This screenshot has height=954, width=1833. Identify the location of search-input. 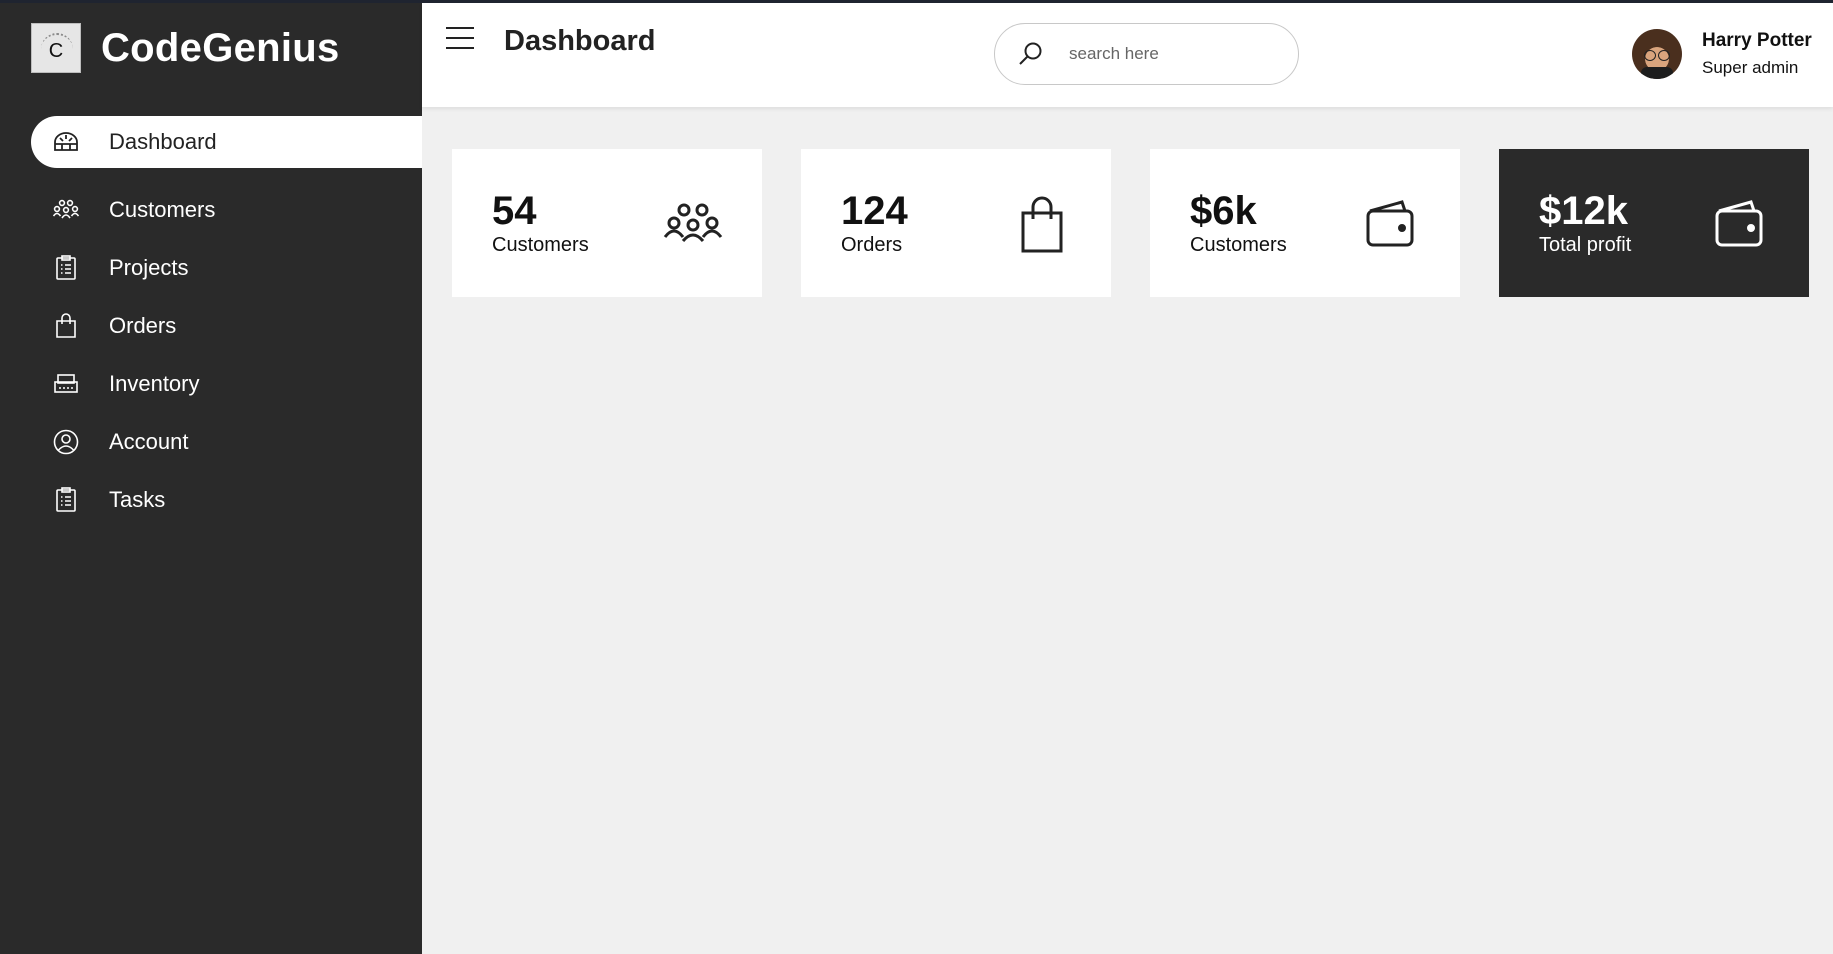
(1169, 54).